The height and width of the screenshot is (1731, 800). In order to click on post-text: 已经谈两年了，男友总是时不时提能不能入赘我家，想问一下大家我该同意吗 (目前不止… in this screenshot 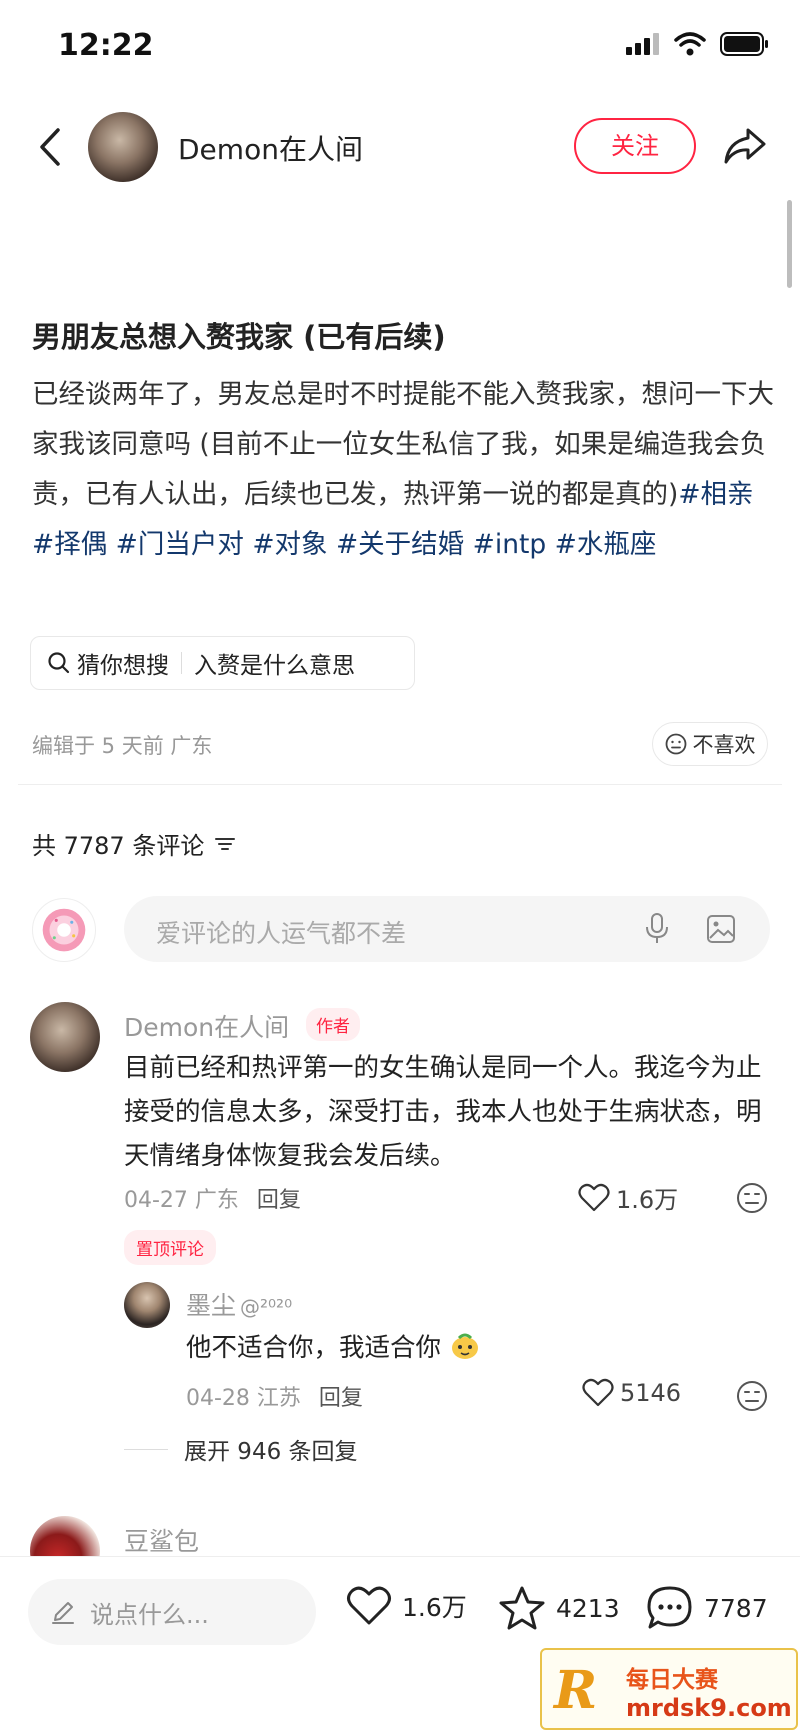, I will do `click(403, 444)`.